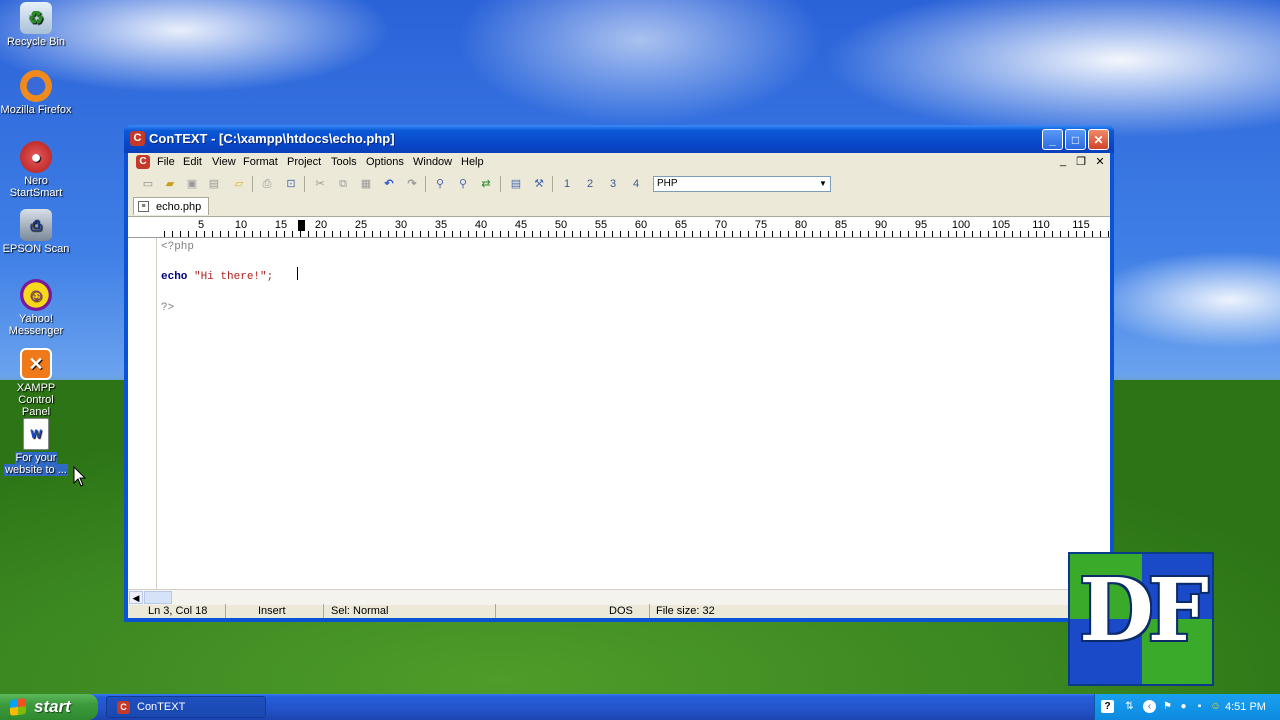 The height and width of the screenshot is (720, 1280). Describe the element at coordinates (613, 184) in the screenshot. I see `user-command-3-icon: 3` at that location.